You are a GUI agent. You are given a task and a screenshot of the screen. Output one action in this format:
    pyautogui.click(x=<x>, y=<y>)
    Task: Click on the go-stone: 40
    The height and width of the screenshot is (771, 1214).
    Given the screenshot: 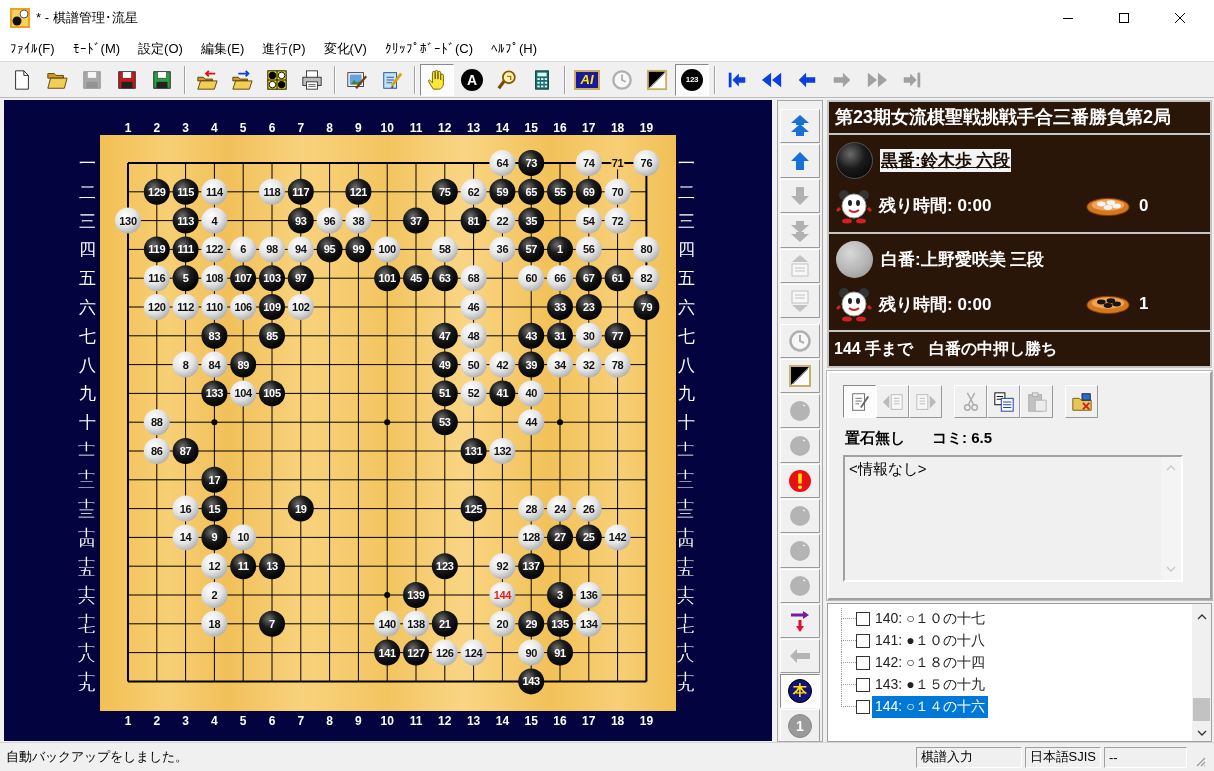 What is the action you would take?
    pyautogui.click(x=531, y=393)
    